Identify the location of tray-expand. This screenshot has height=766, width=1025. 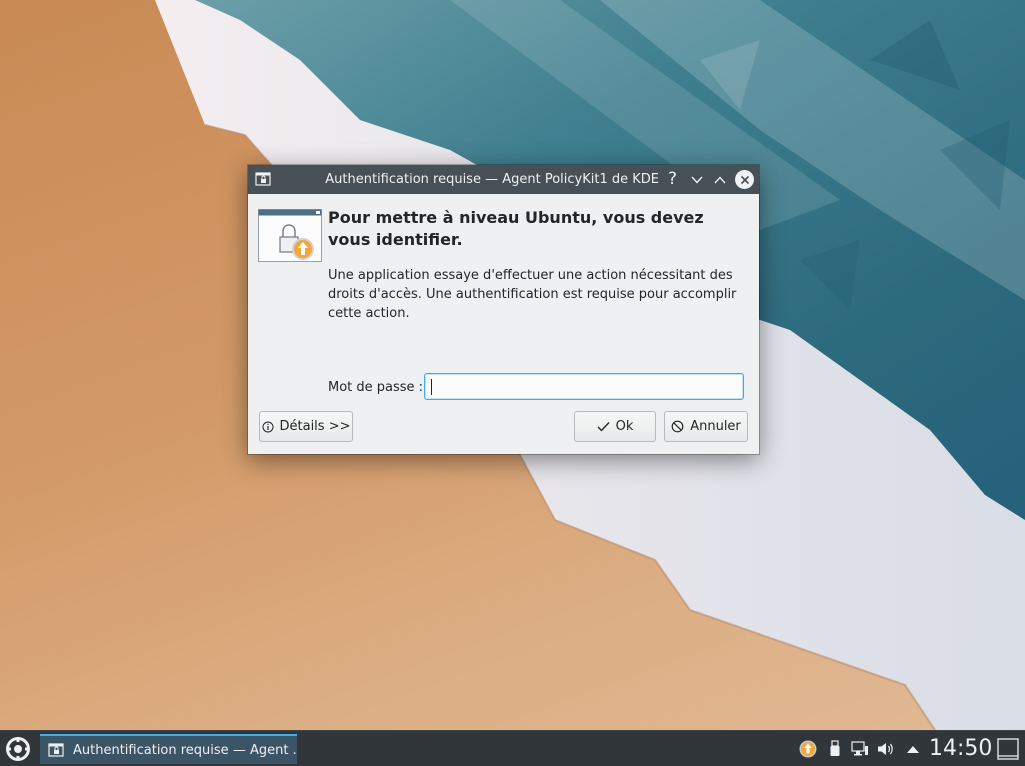
(913, 749).